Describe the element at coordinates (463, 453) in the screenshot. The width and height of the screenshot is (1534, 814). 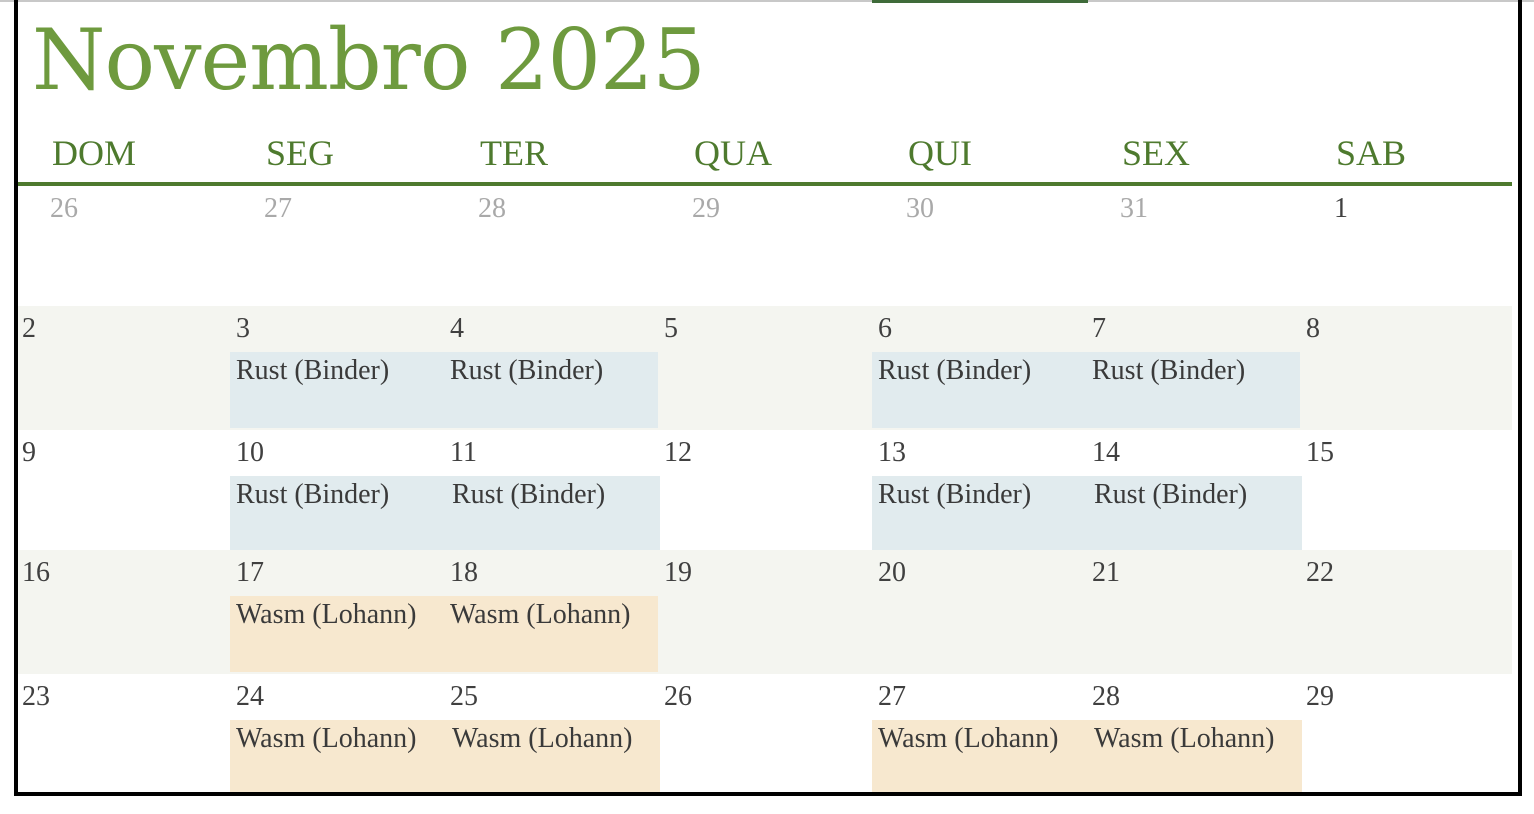
I see `day-number: 11` at that location.